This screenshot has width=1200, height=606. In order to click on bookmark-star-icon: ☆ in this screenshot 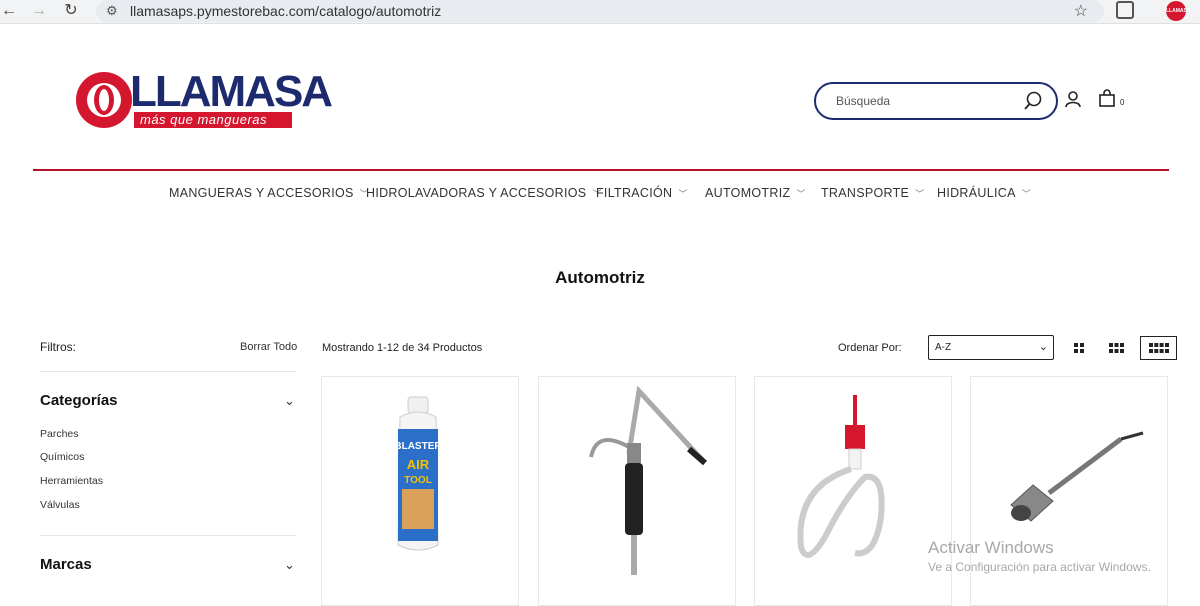, I will do `click(1081, 11)`.